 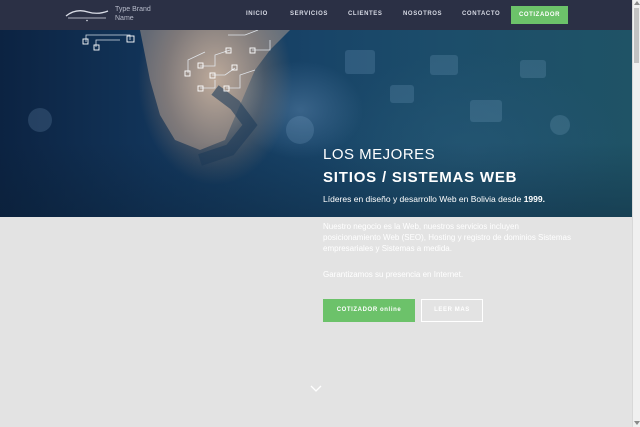 I want to click on page-scrollbar, so click(x=636, y=213).